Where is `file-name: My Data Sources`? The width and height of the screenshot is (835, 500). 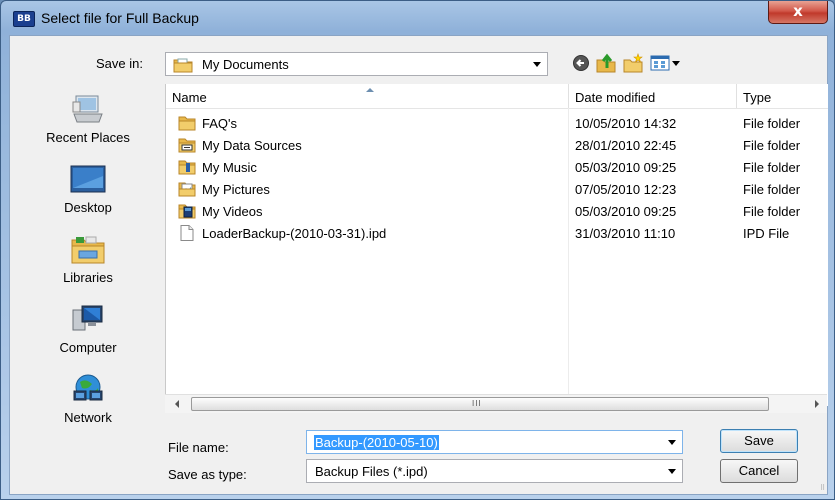 file-name: My Data Sources is located at coordinates (252, 145).